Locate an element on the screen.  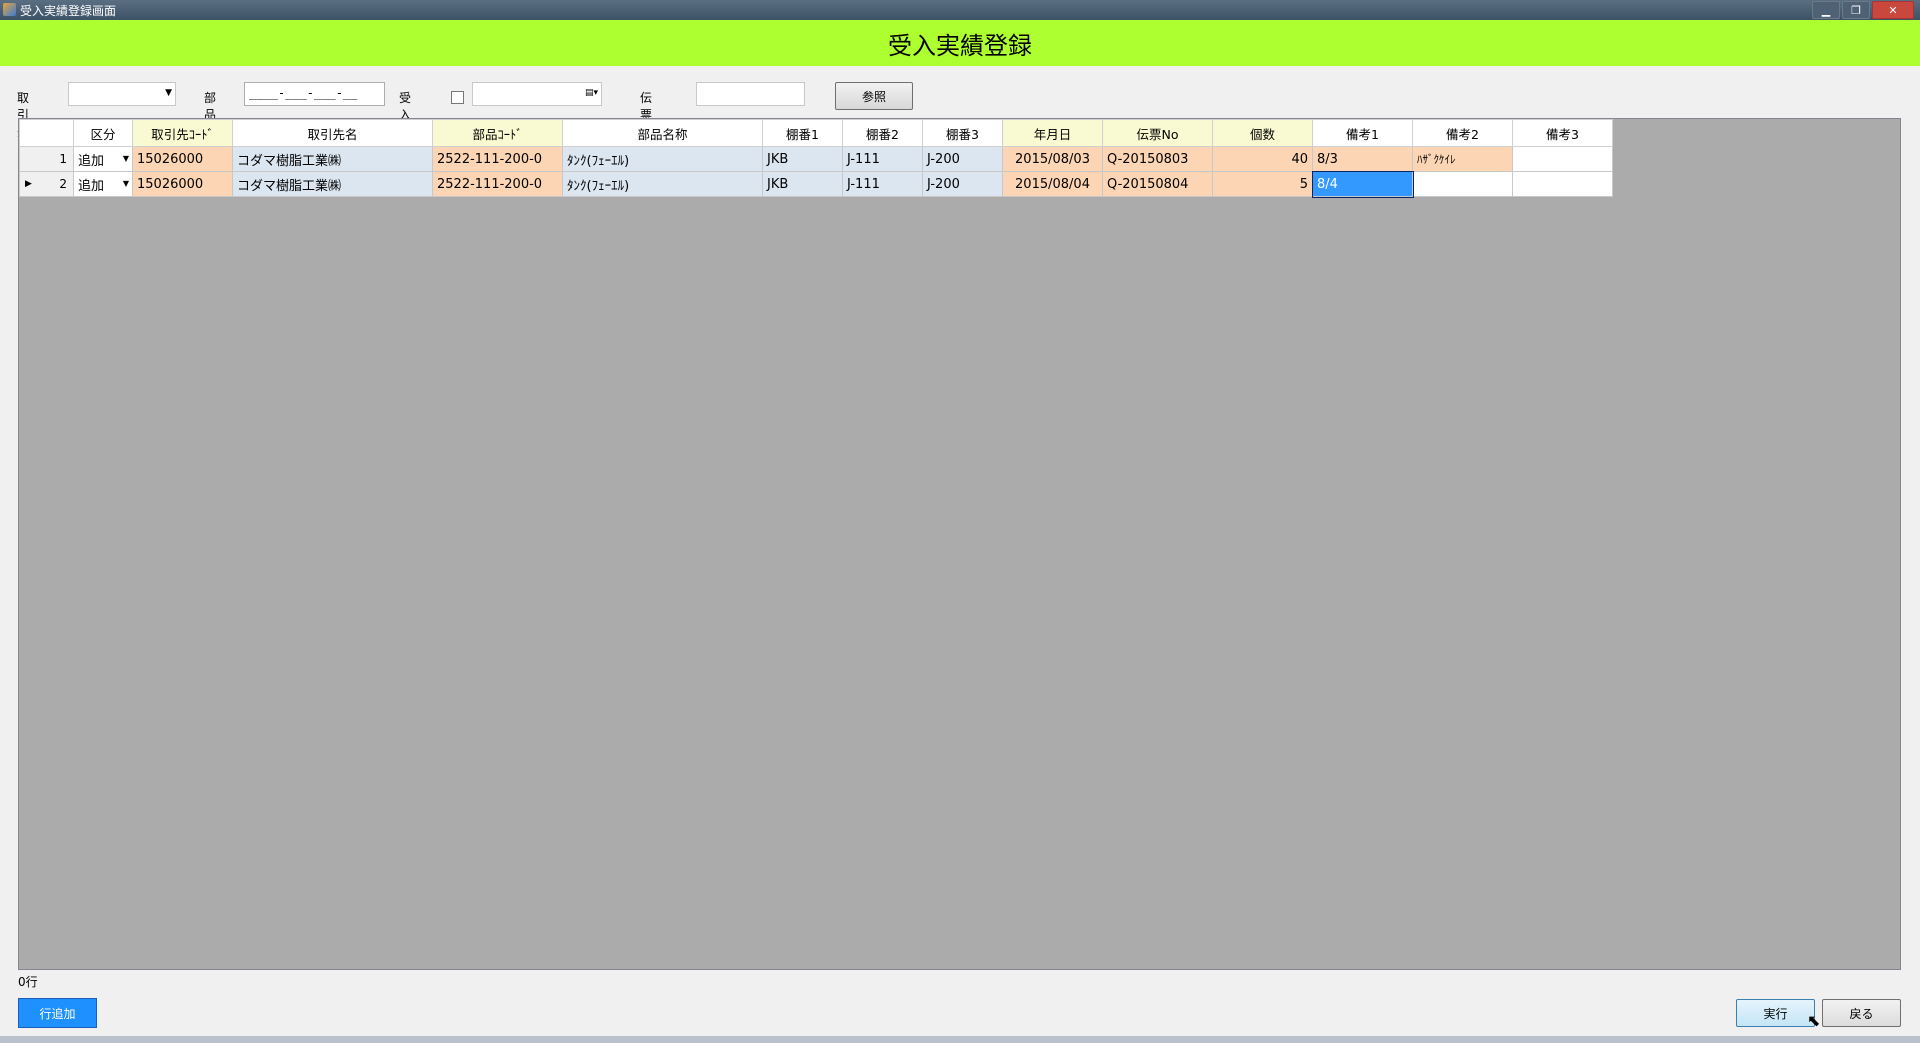
page-title: 受入実績登録 is located at coordinates (960, 45).